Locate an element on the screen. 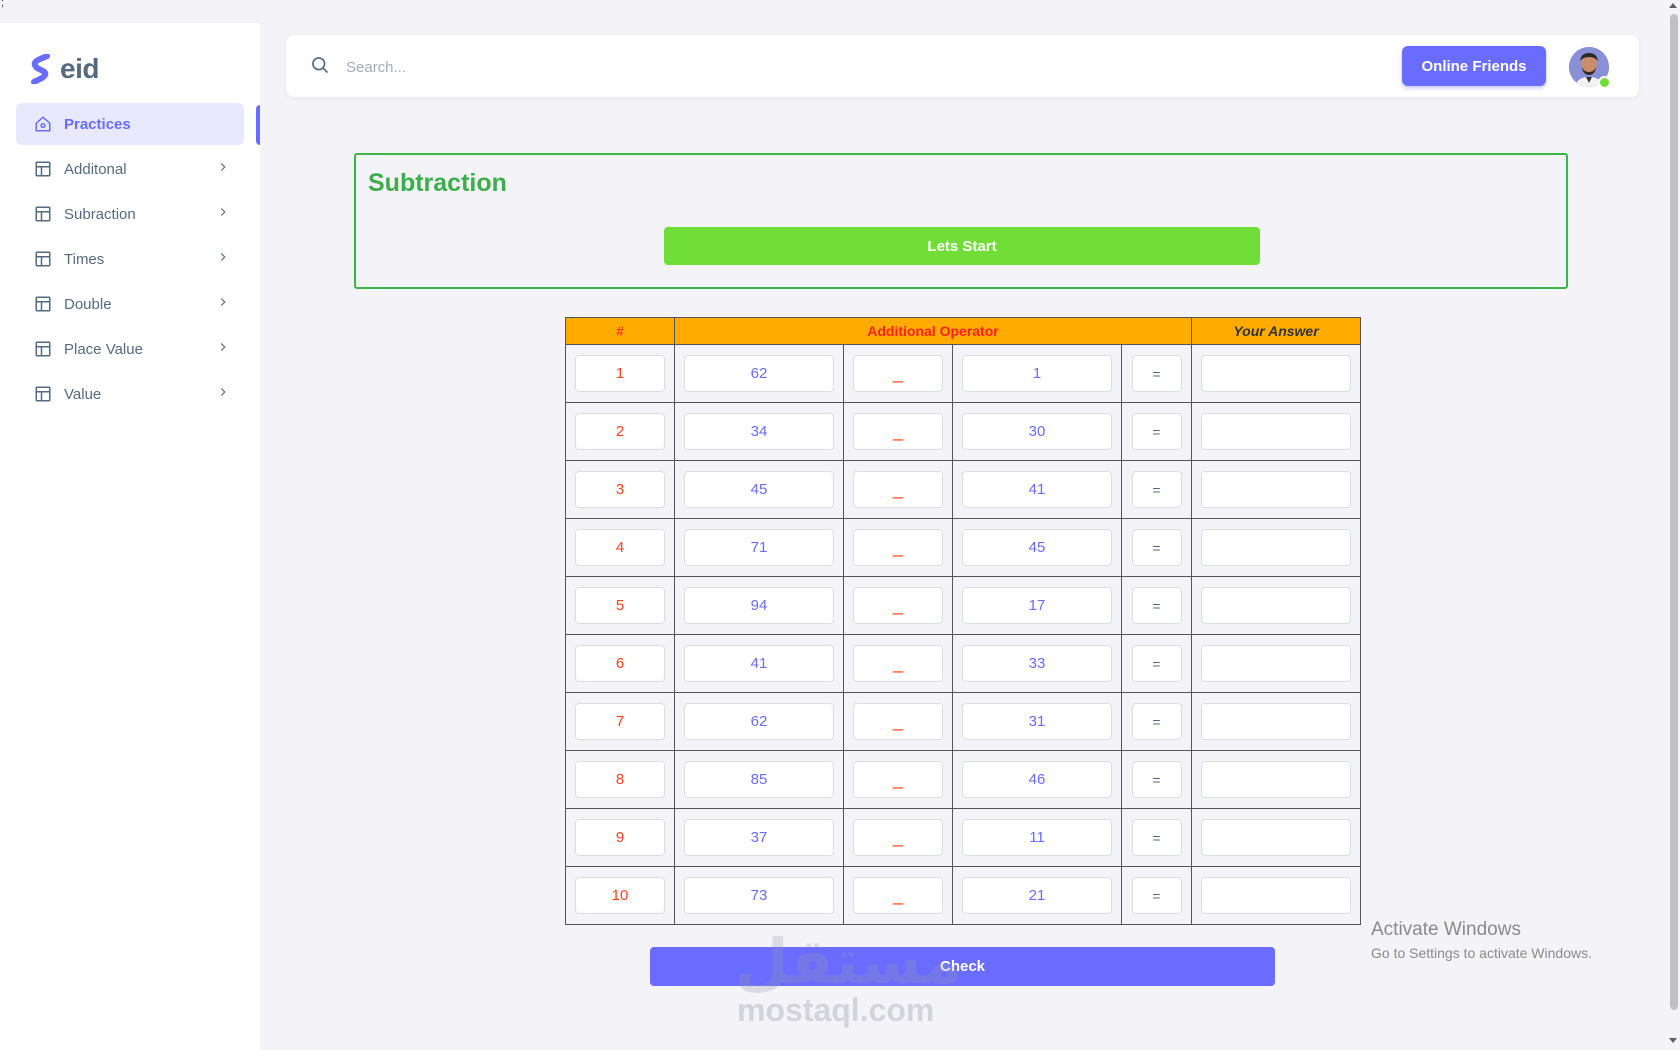  top-left-glyph: ; is located at coordinates (3, 4).